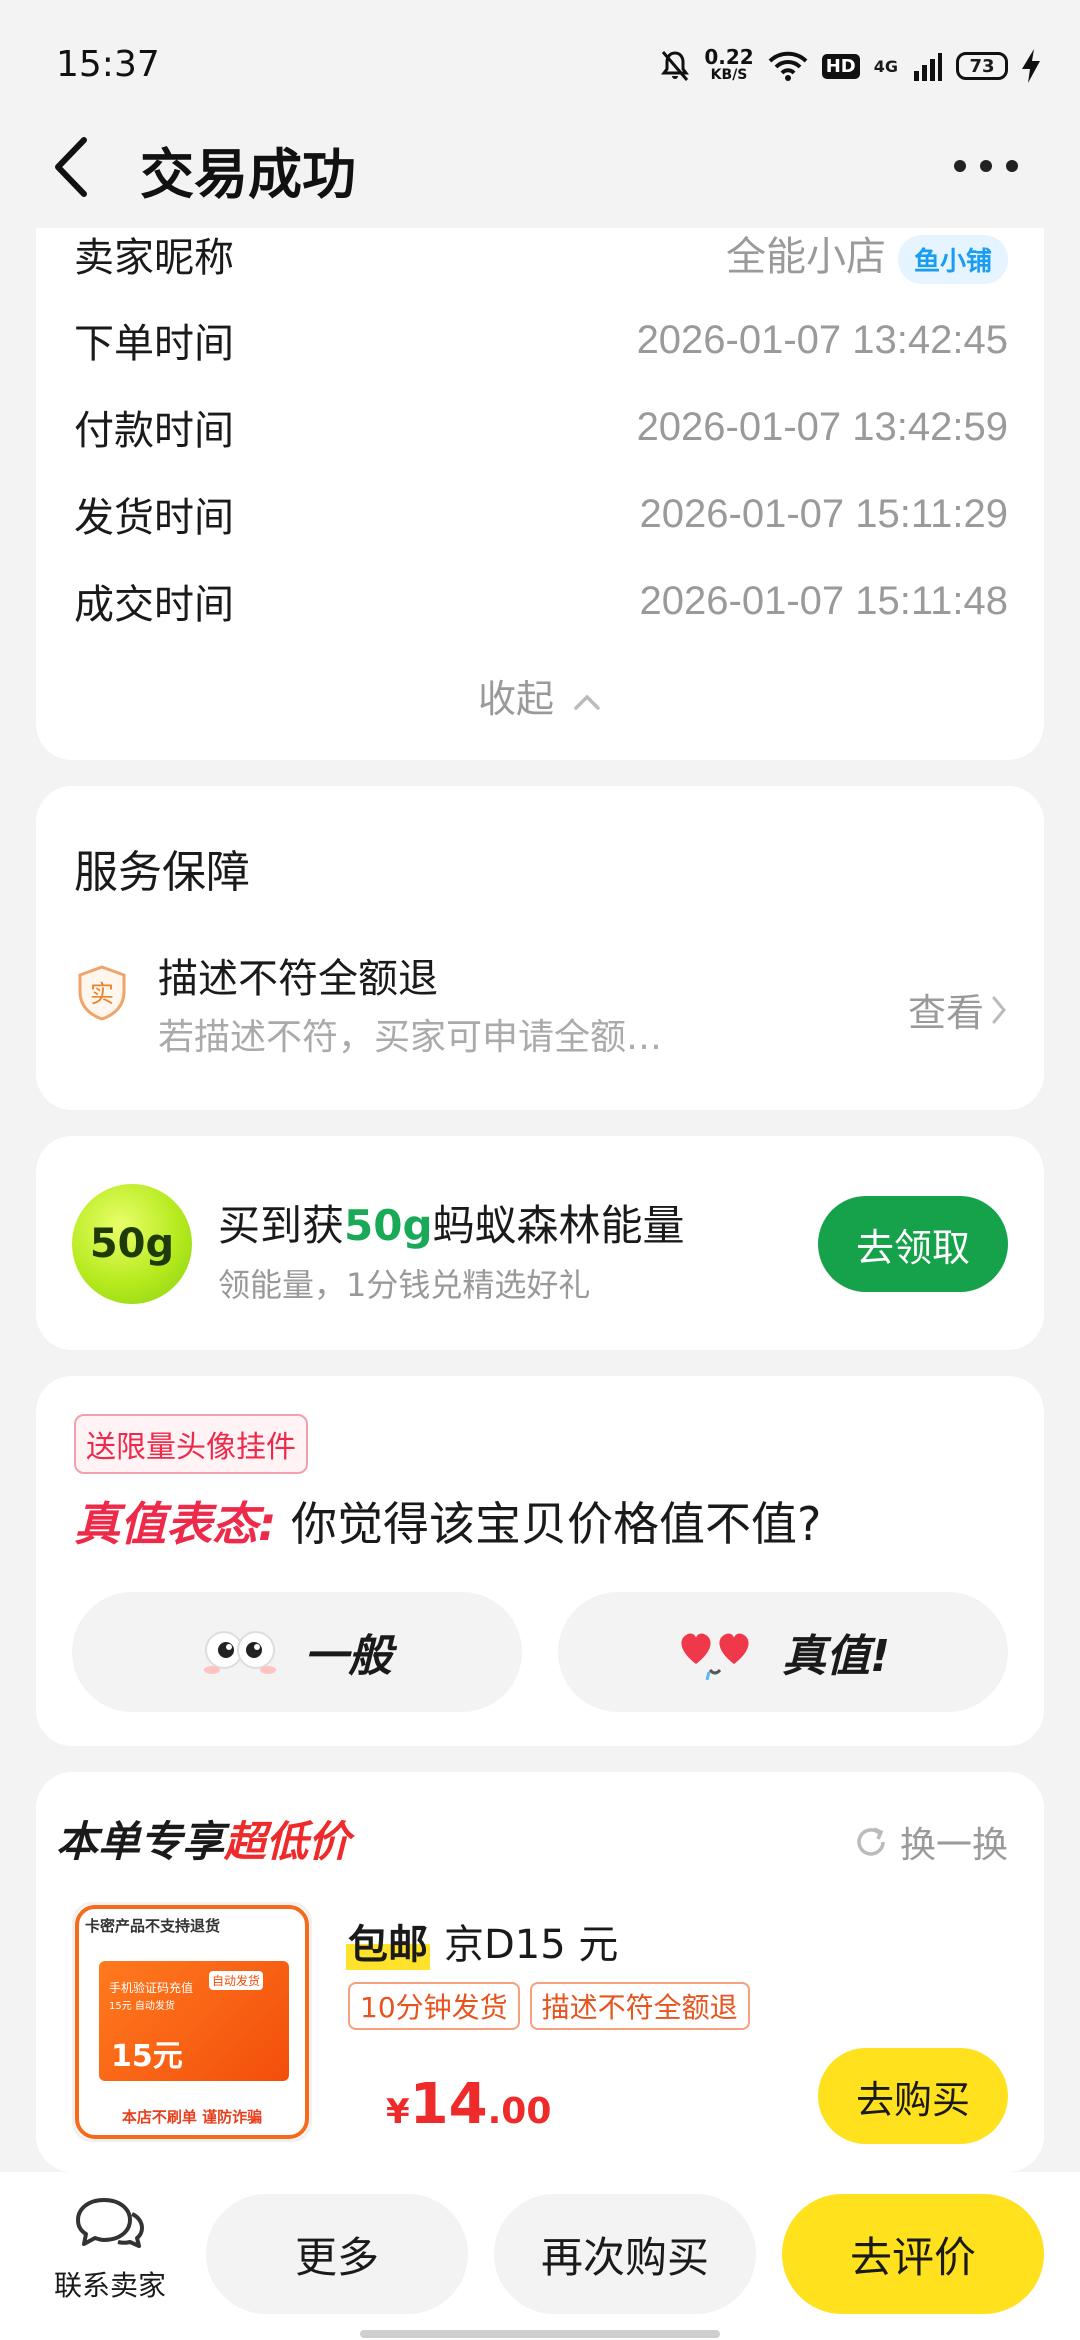 This screenshot has width=1080, height=2340. What do you see at coordinates (871, 1841) in the screenshot?
I see `refresh-icon` at bounding box center [871, 1841].